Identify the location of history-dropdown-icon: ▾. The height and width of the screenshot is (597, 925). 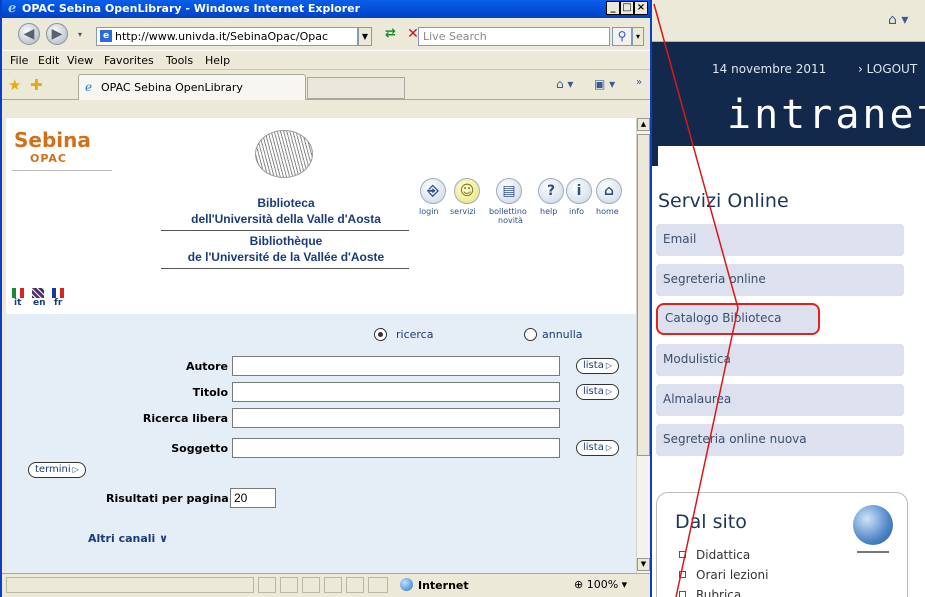
(80, 34).